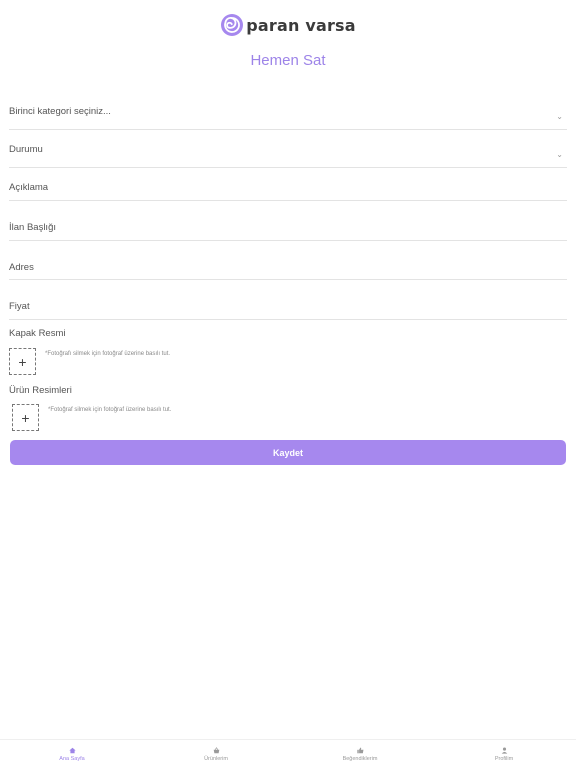 The height and width of the screenshot is (768, 576). What do you see at coordinates (504, 758) in the screenshot?
I see `tab-profile-label: Profilim` at bounding box center [504, 758].